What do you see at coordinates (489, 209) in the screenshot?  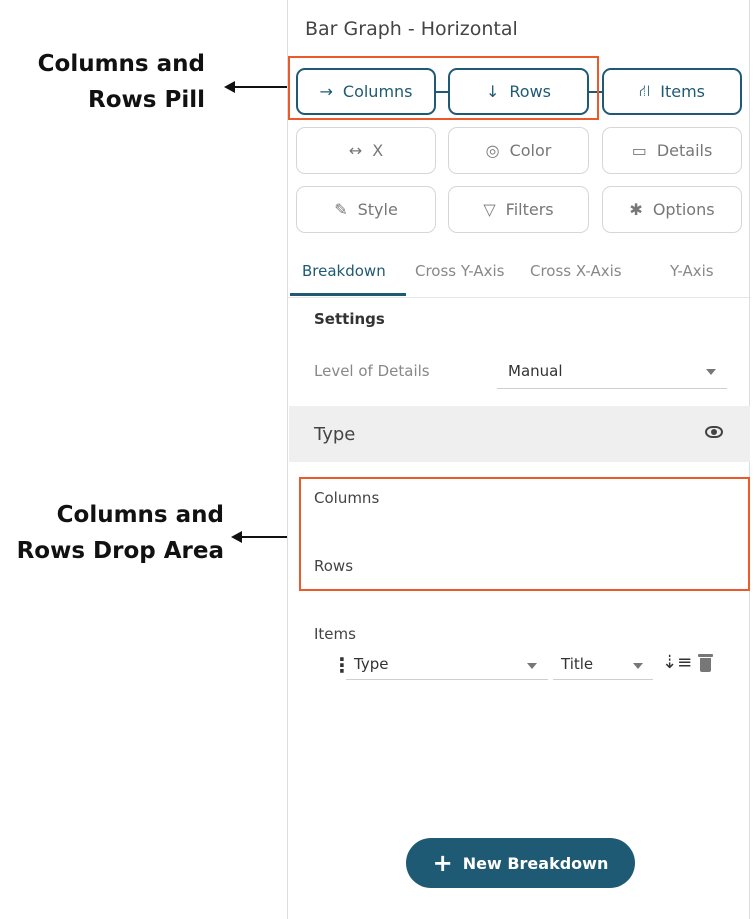 I see `filter-icon: ▽` at bounding box center [489, 209].